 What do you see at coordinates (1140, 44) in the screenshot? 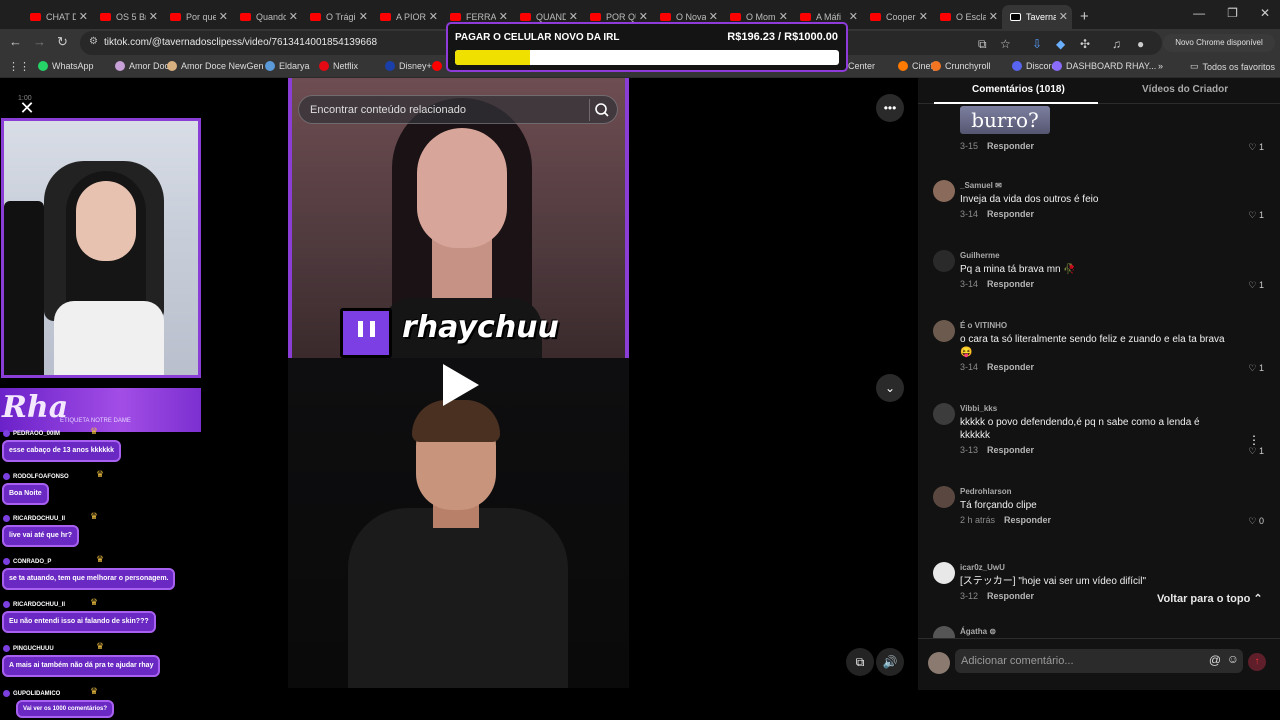
I see `profile-avatar-icon: ●` at bounding box center [1140, 44].